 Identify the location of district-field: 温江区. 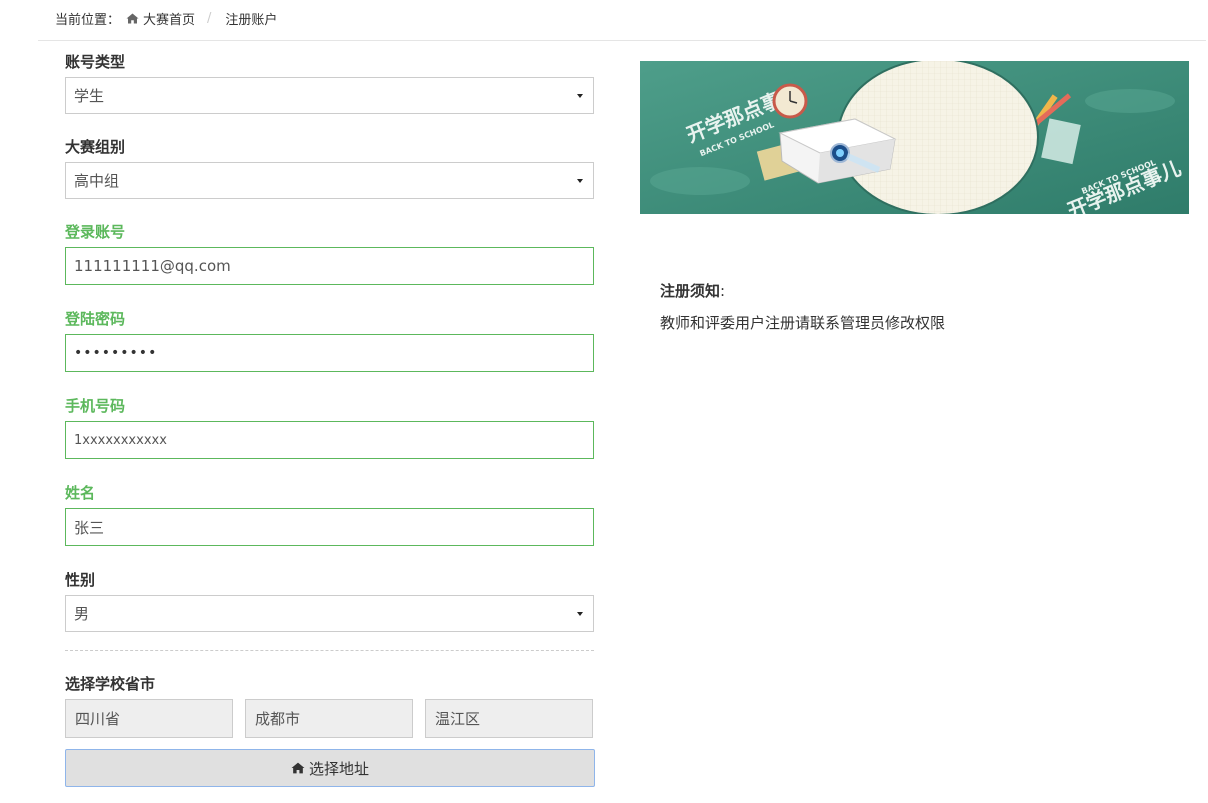
(509, 718).